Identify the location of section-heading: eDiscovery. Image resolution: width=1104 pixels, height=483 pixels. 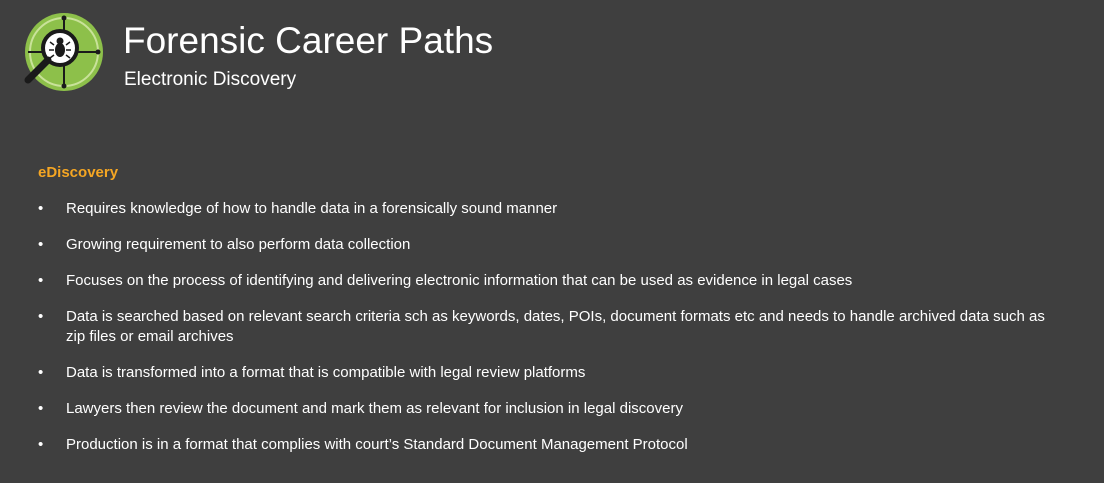
(78, 172).